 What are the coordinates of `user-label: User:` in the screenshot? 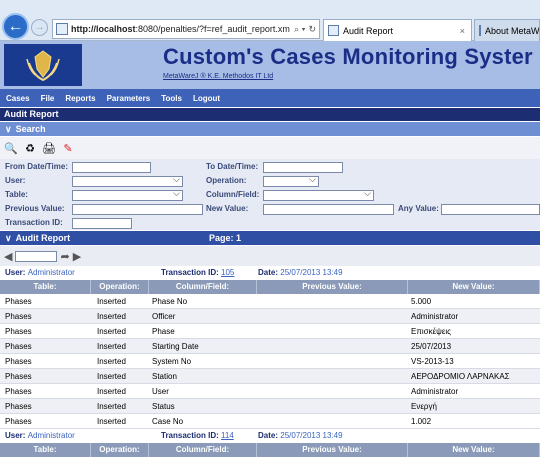 It's located at (15, 180).